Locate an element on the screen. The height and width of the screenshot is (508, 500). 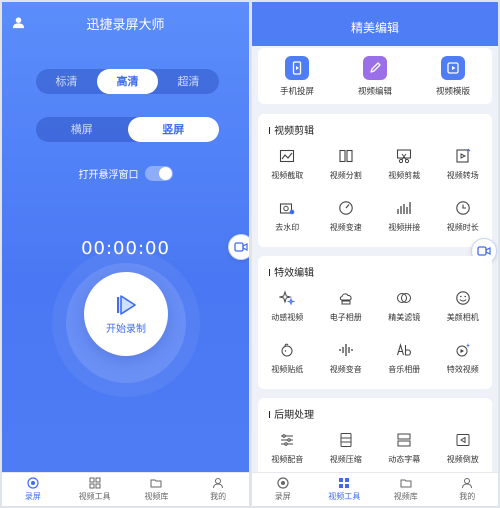
quality-option-hd: 高清 is located at coordinates (127, 81).